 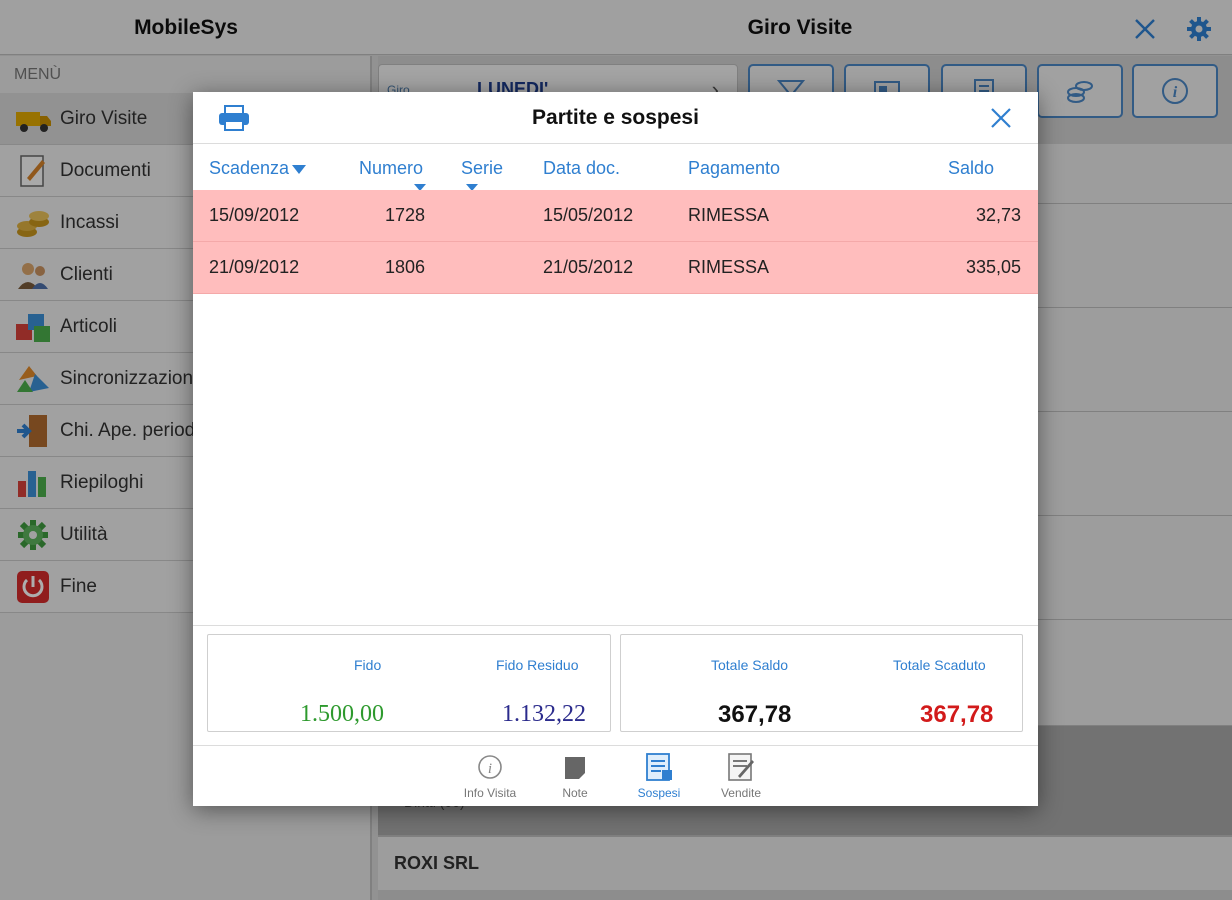 I want to click on dialog-title: Partite e sospesi, so click(x=615, y=117).